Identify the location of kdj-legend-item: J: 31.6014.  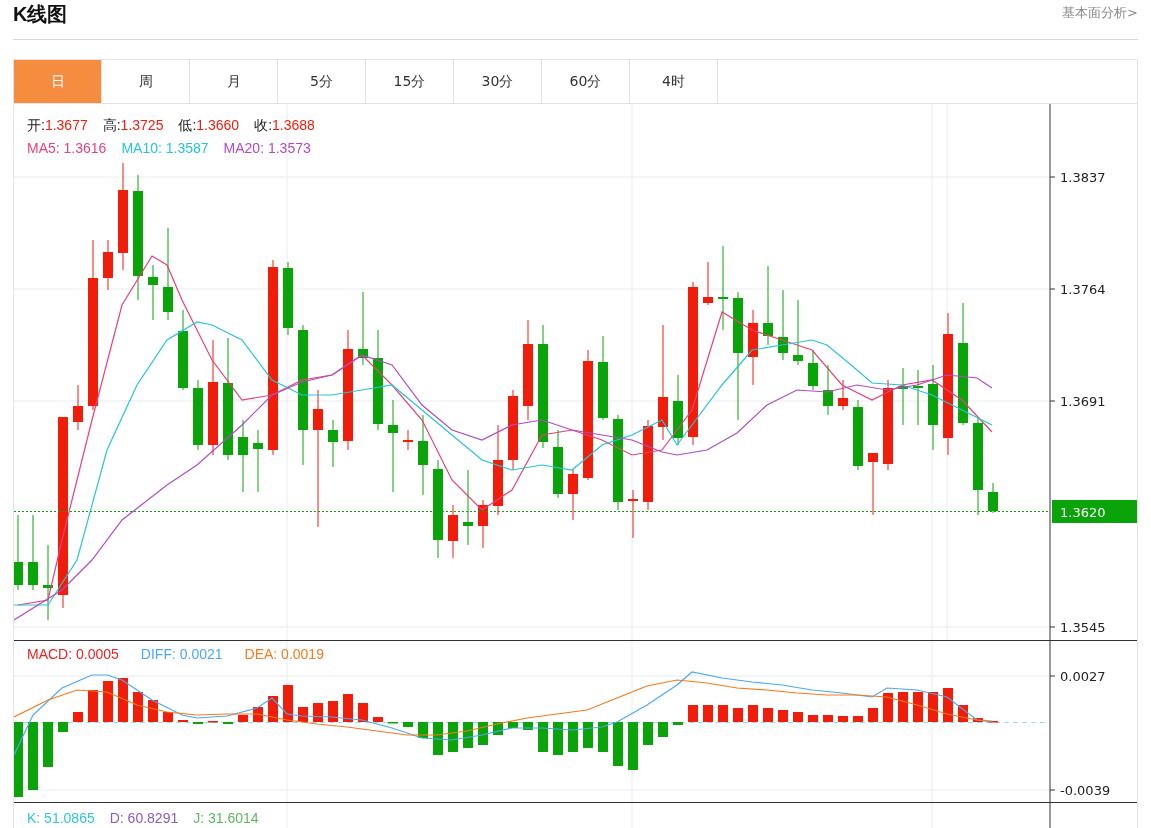
(226, 818).